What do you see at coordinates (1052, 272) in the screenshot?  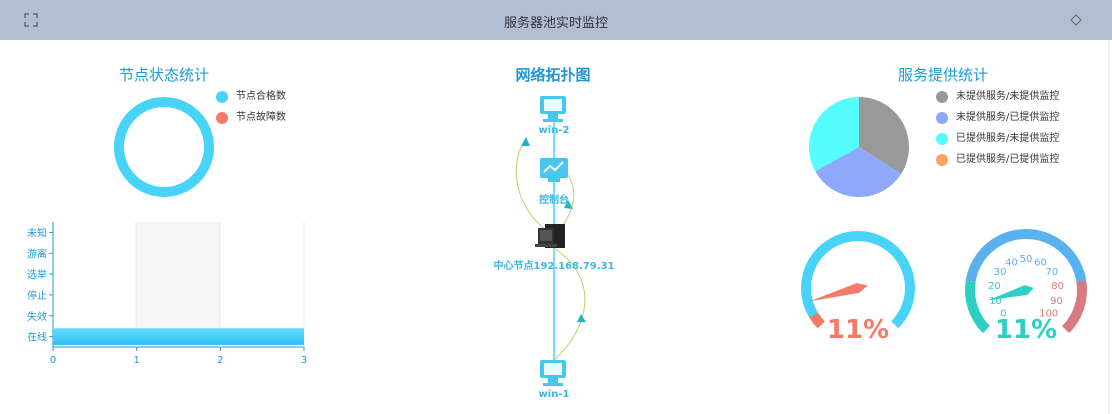 I see `gauge-tick-label: 70` at bounding box center [1052, 272].